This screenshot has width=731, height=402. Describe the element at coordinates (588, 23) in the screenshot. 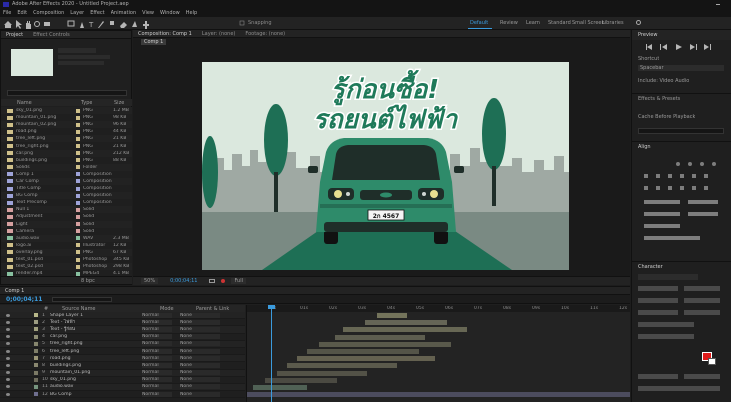

I see `workspace-small-screen: Small Screen` at that location.